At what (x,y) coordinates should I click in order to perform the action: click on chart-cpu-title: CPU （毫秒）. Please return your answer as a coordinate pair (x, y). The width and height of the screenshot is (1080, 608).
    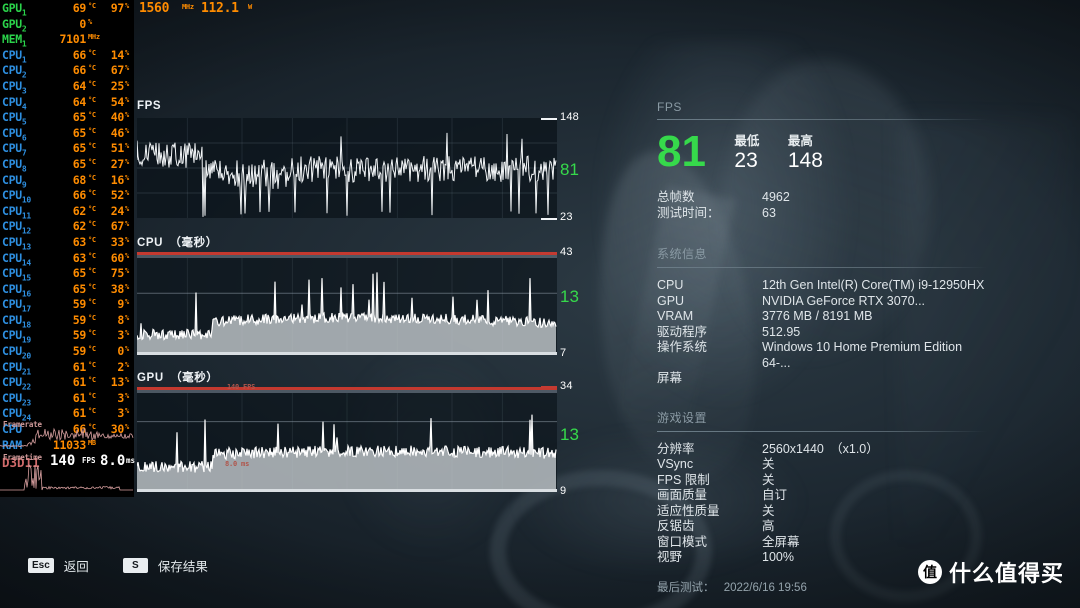
    Looking at the image, I should click on (177, 243).